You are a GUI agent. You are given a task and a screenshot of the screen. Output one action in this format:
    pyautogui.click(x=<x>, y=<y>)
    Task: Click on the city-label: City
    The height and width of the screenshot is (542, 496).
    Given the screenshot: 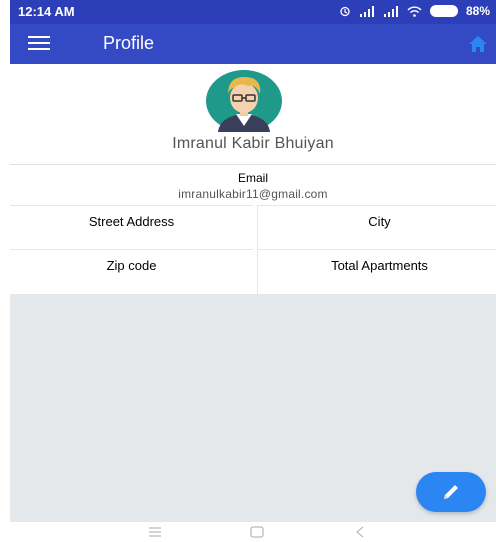 What is the action you would take?
    pyautogui.click(x=379, y=221)
    